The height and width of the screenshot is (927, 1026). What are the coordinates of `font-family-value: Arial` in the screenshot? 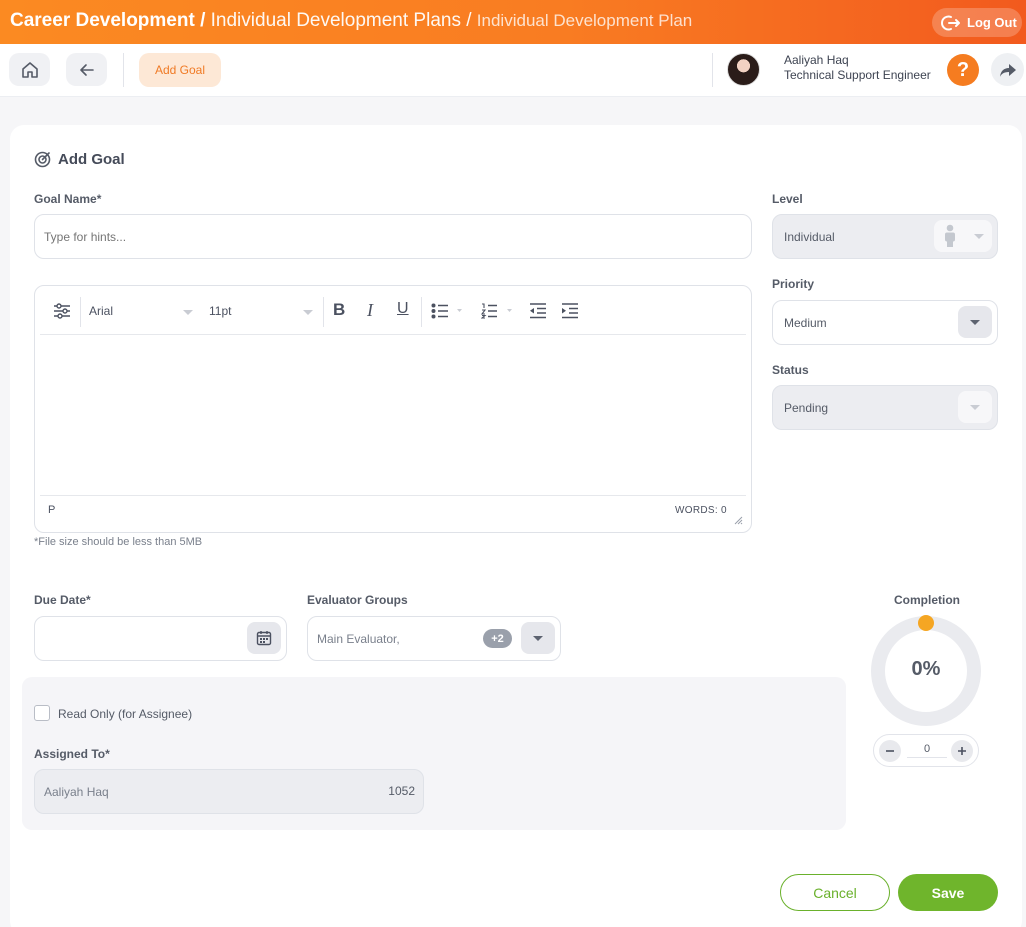 It's located at (101, 311).